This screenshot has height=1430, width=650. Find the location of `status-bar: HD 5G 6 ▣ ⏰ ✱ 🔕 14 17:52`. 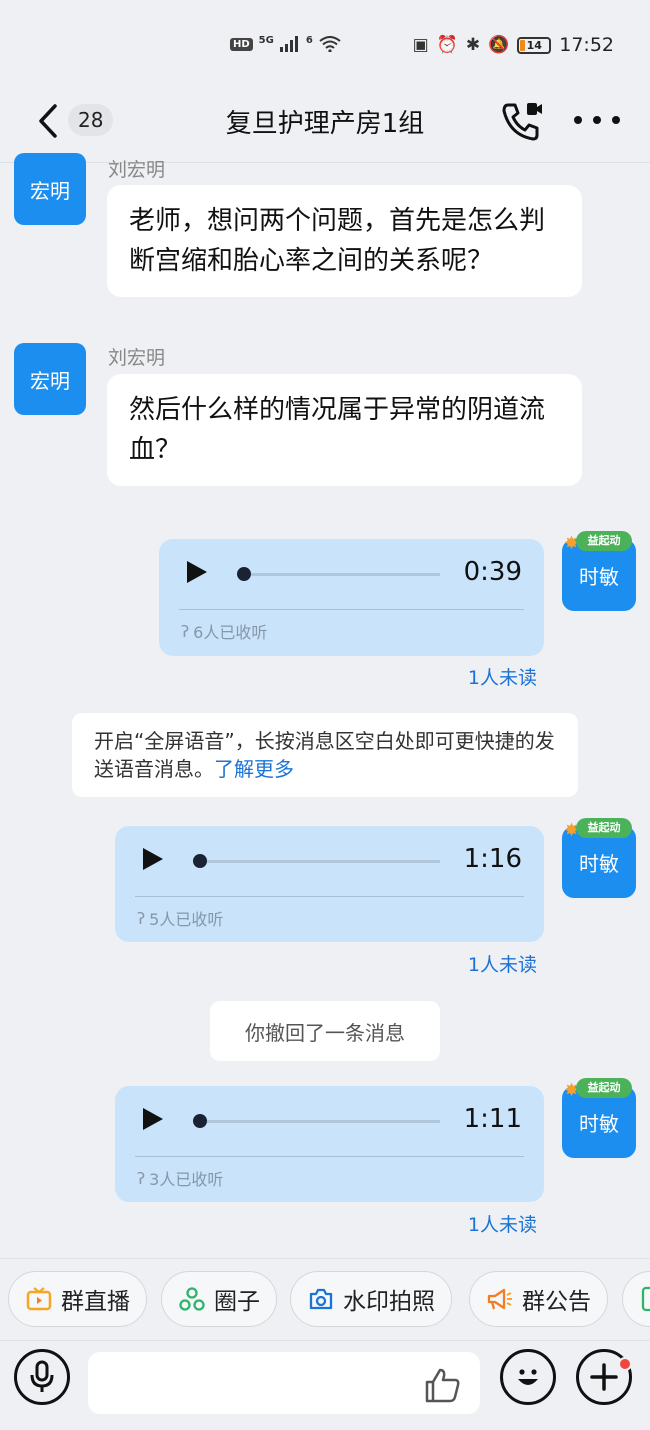

status-bar: HD 5G 6 ▣ ⏰ ✱ 🔕 14 17:52 is located at coordinates (325, 47).